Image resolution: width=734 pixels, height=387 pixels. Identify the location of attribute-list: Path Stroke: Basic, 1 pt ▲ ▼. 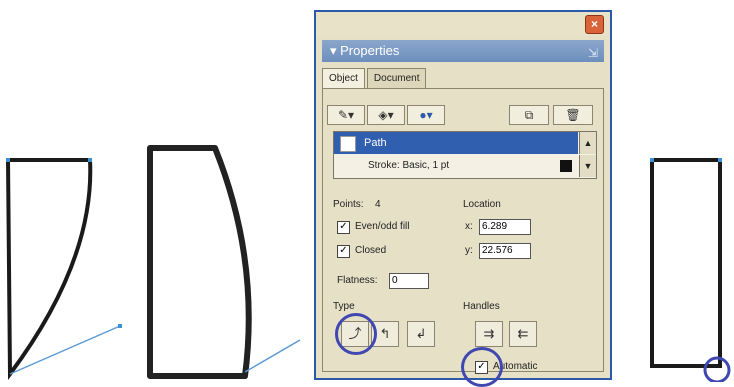
(465, 155).